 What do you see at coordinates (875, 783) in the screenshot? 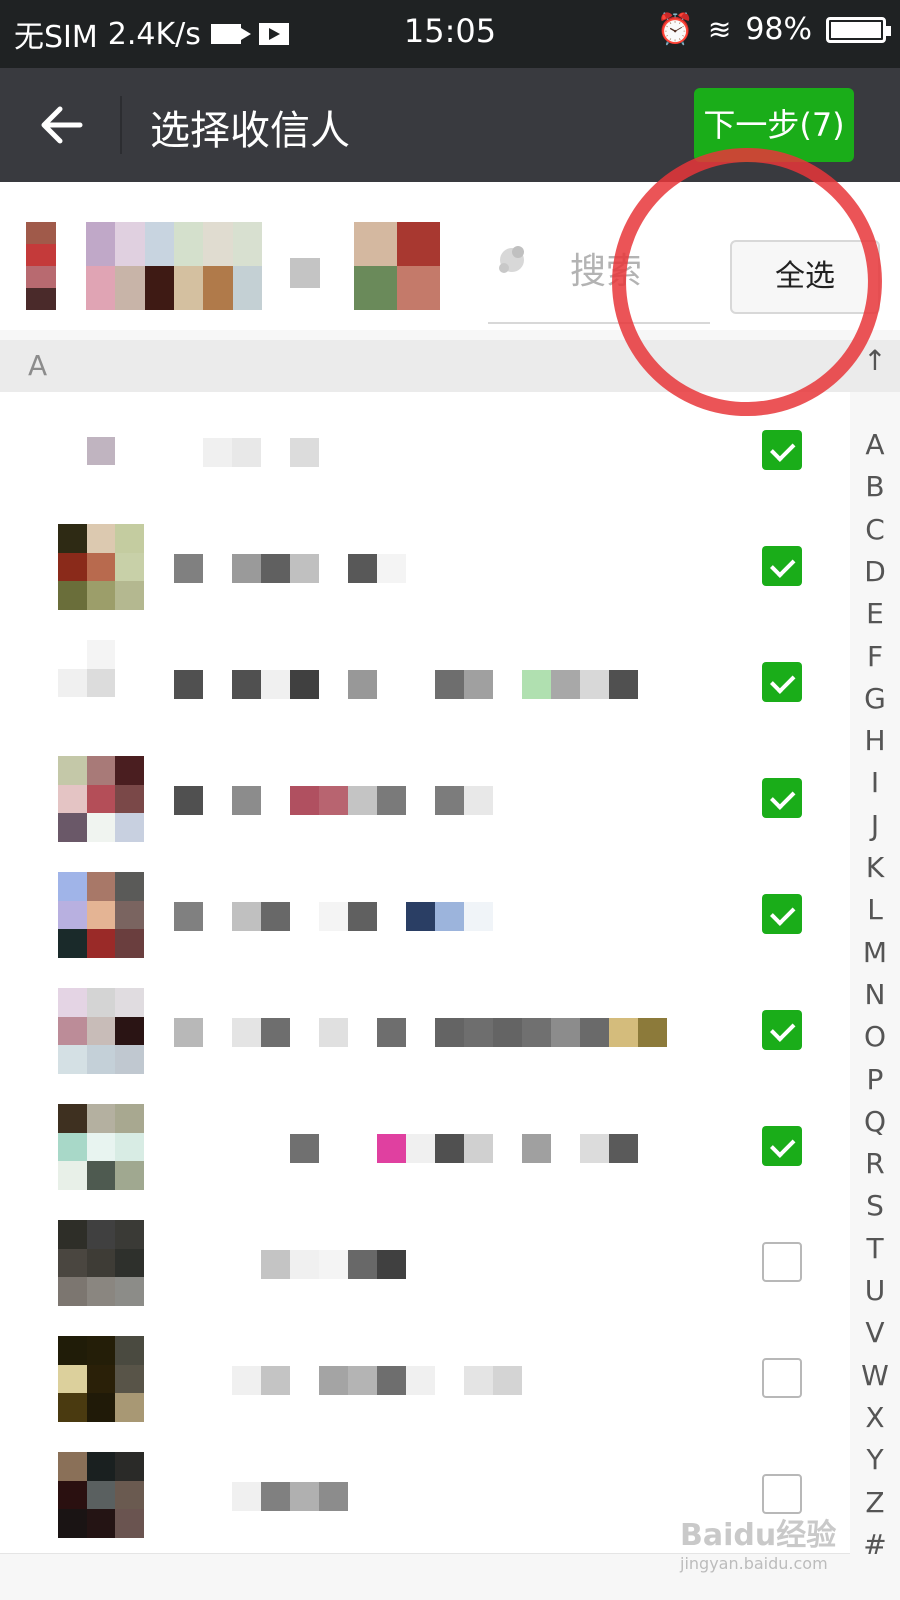
I see `index-letter: I` at bounding box center [875, 783].